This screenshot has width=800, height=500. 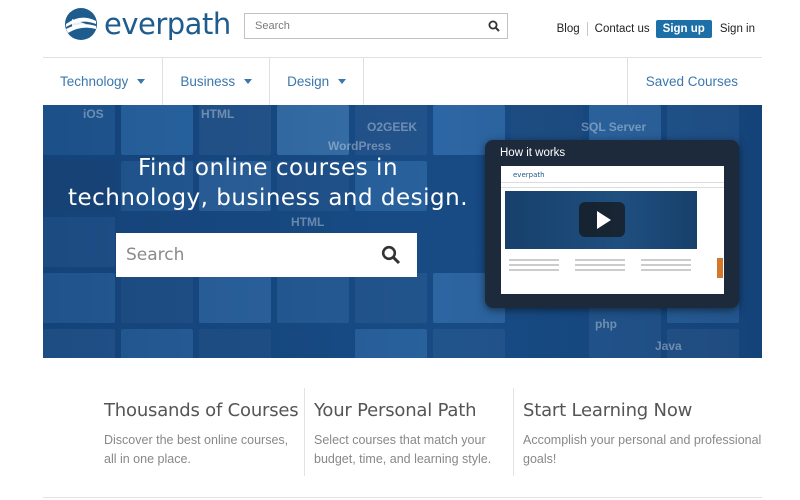 I want to click on how-it-works-video: How it works everpath, so click(x=612, y=224).